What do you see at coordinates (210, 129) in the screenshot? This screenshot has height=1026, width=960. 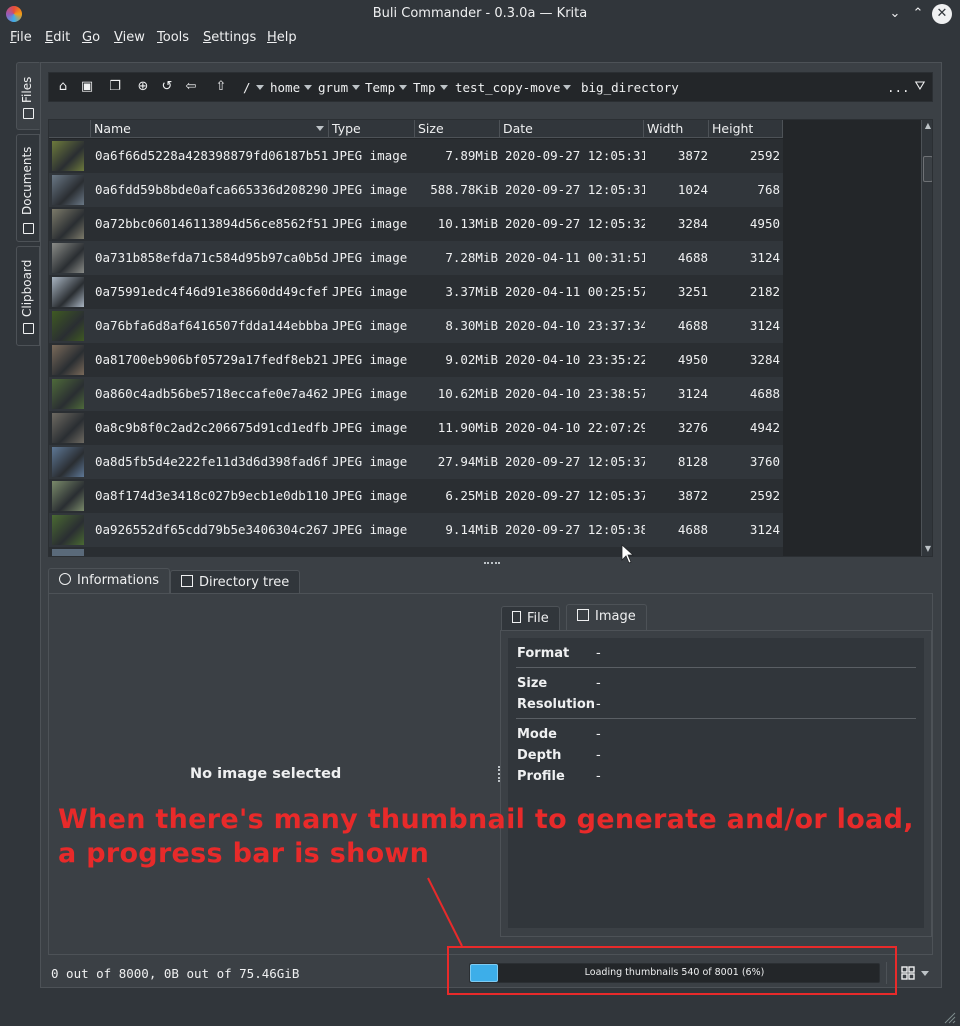 I see `column-header-name: Name` at bounding box center [210, 129].